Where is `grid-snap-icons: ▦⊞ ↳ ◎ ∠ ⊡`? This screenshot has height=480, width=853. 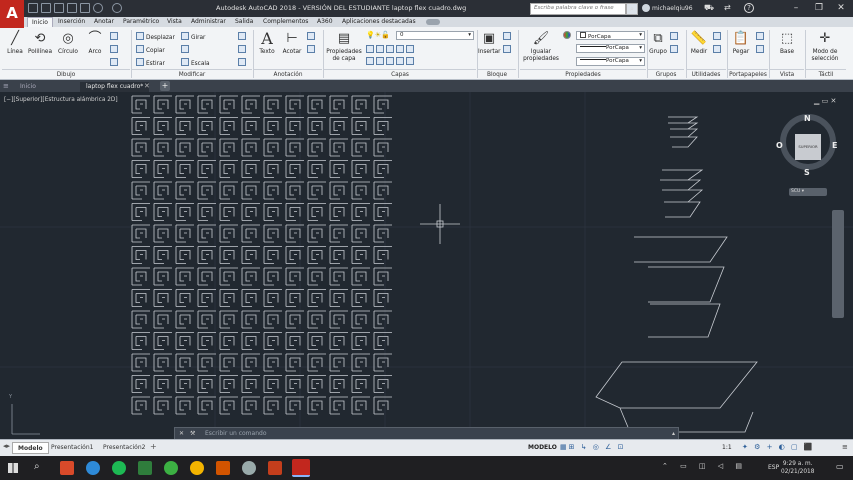
grid-snap-icons: ▦⊞ ↳ ◎ ∠ ⊡ is located at coordinates (593, 447).